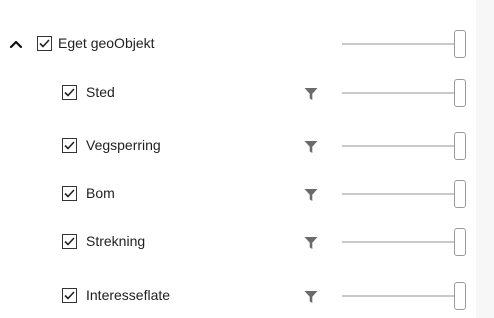 Image resolution: width=494 pixels, height=318 pixels. Describe the element at coordinates (106, 43) in the screenshot. I see `layer-group-label: Eget geoObjekt` at that location.